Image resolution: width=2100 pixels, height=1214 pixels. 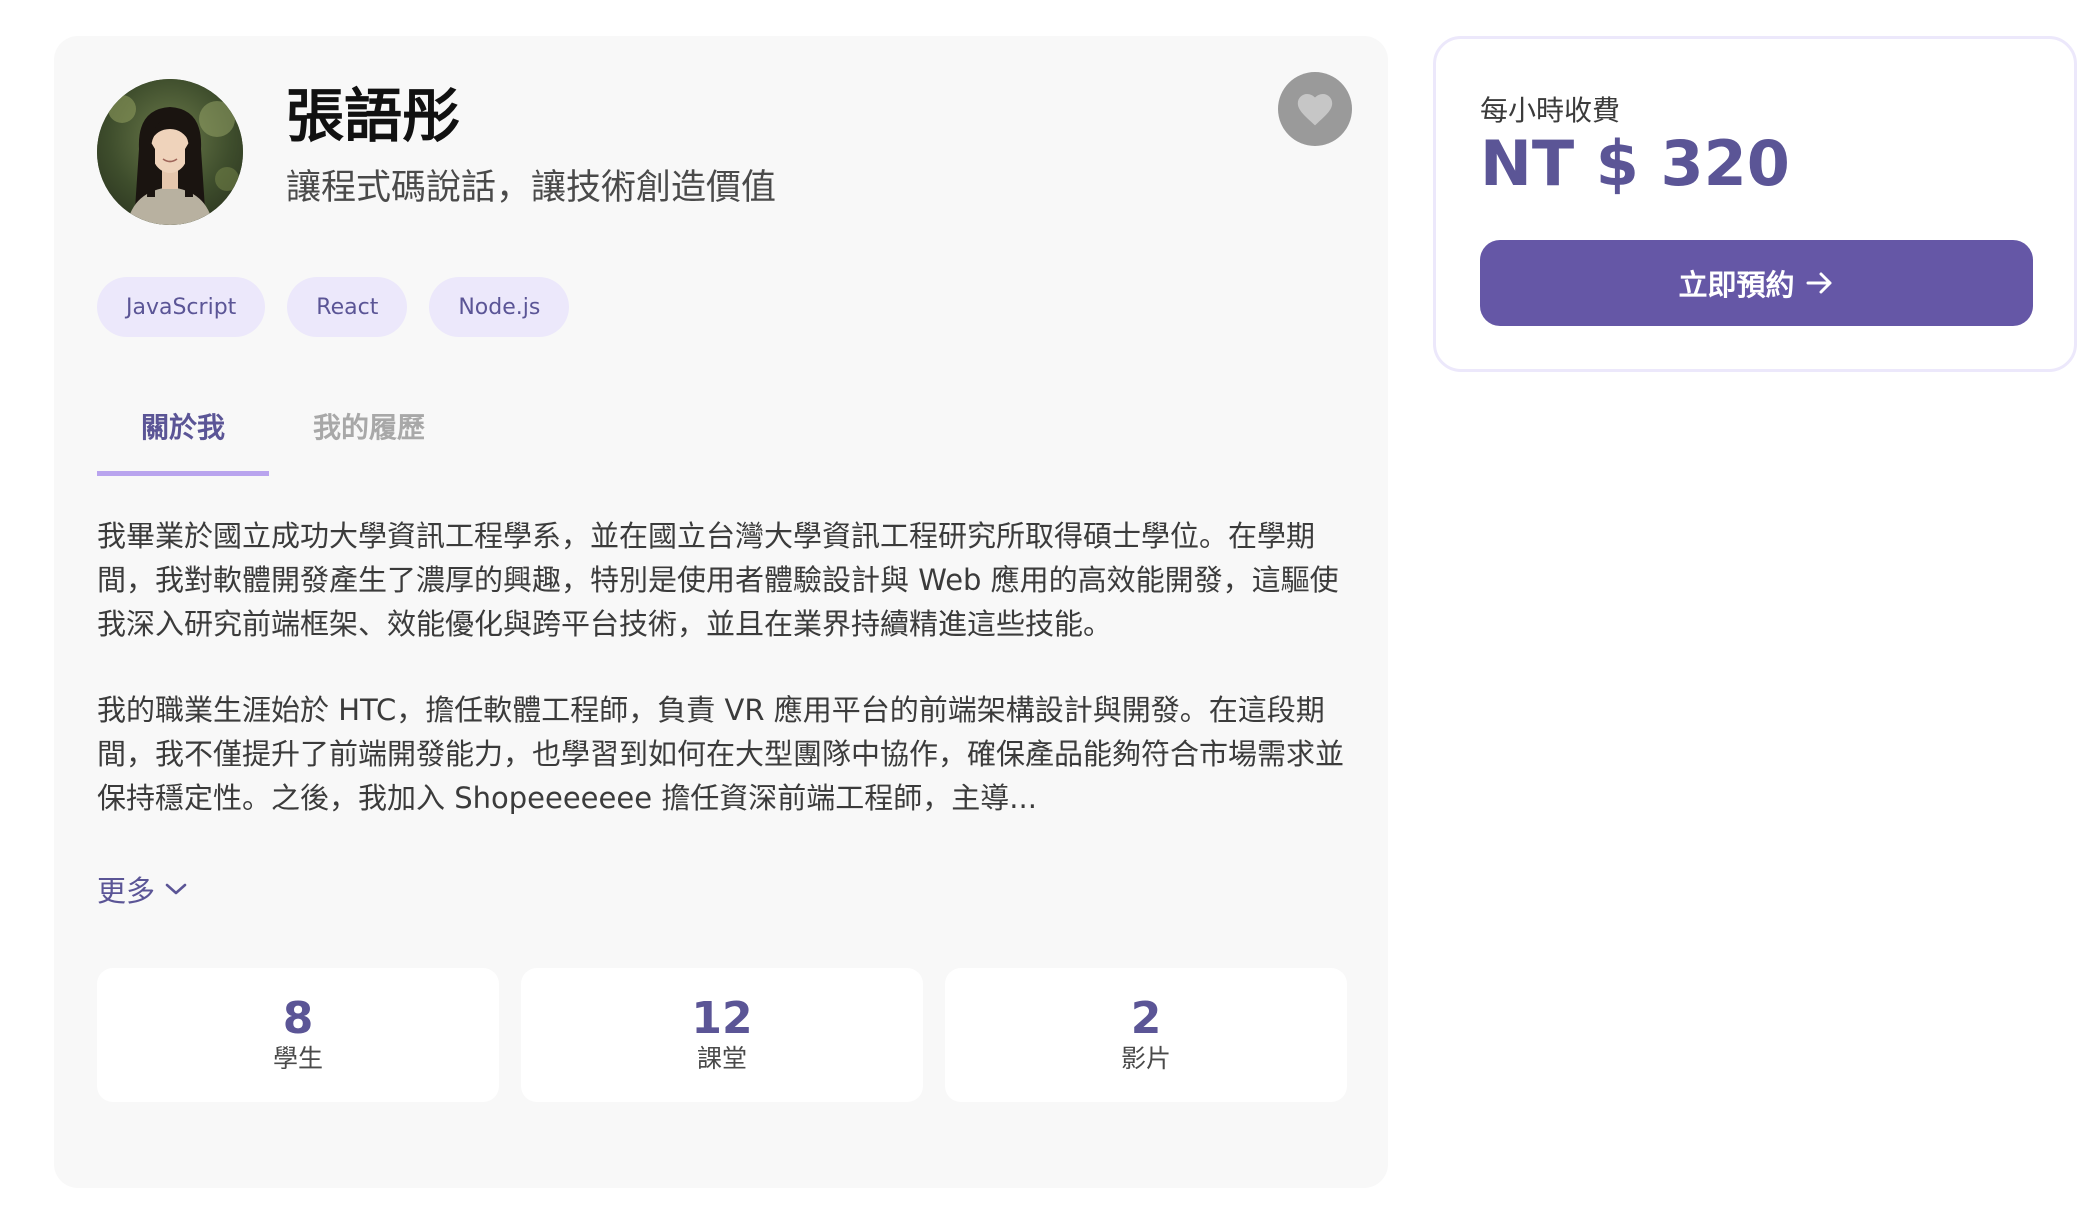 I want to click on tab-resume: 我的履歷, so click(x=369, y=441).